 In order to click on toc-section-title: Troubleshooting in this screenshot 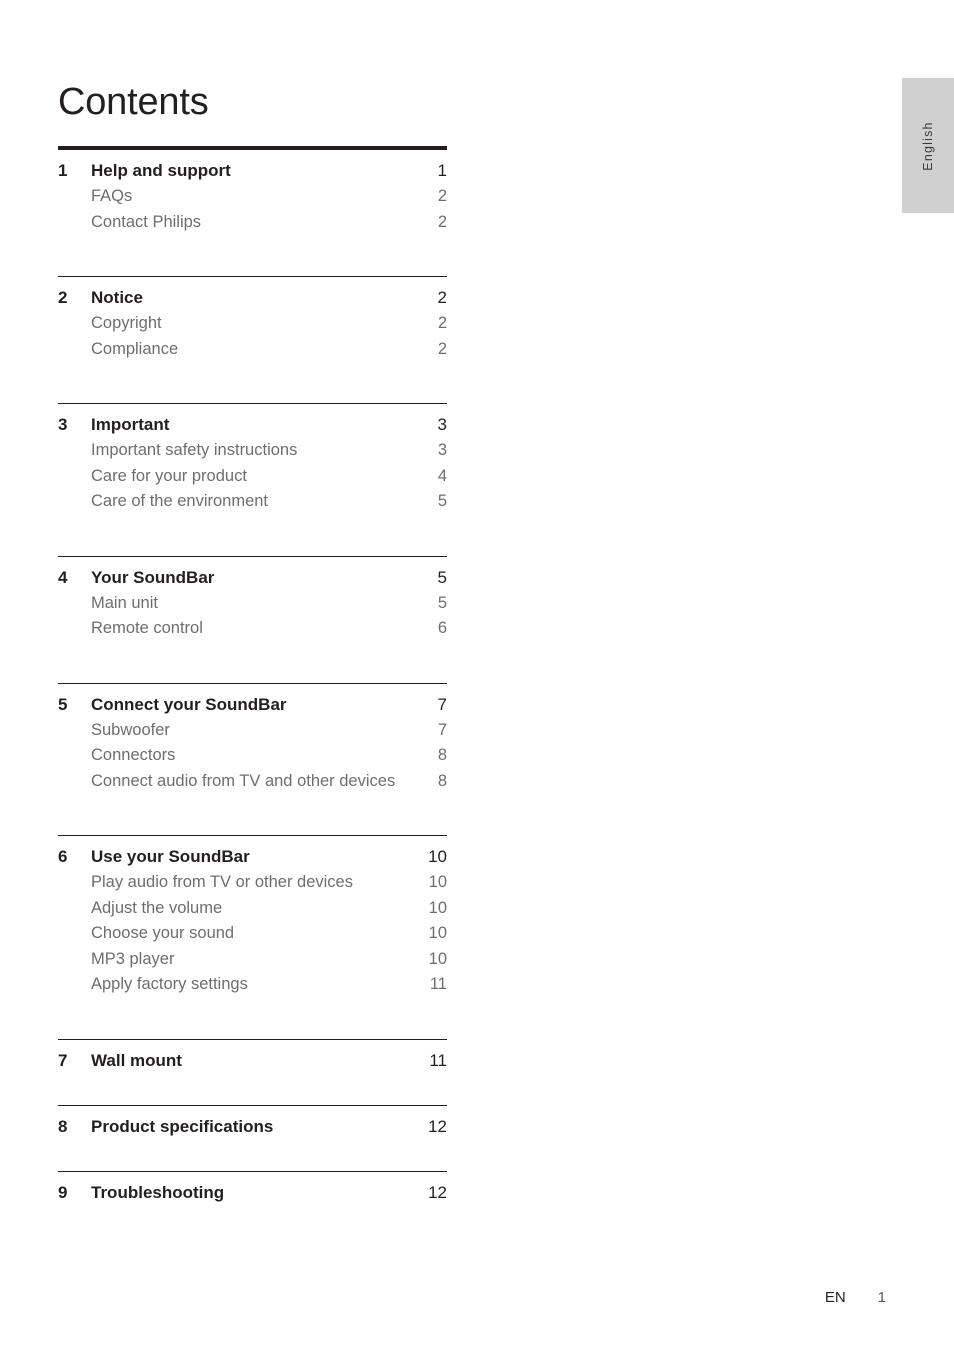, I will do `click(158, 1192)`.